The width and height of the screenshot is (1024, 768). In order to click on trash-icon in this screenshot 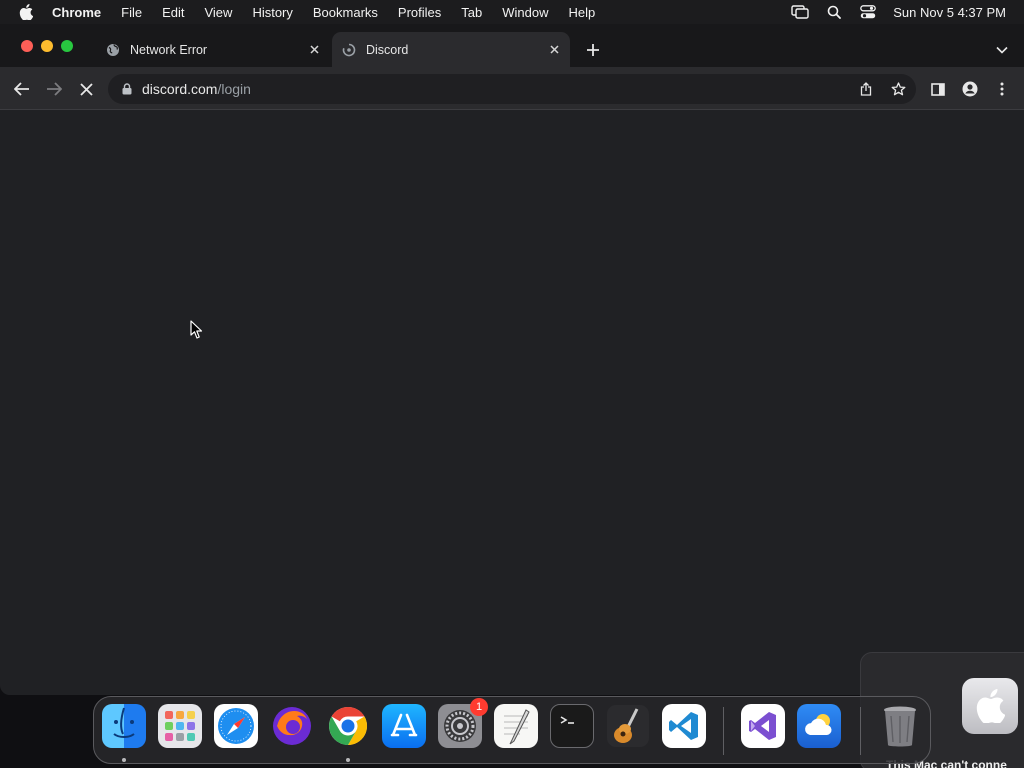, I will do `click(900, 726)`.